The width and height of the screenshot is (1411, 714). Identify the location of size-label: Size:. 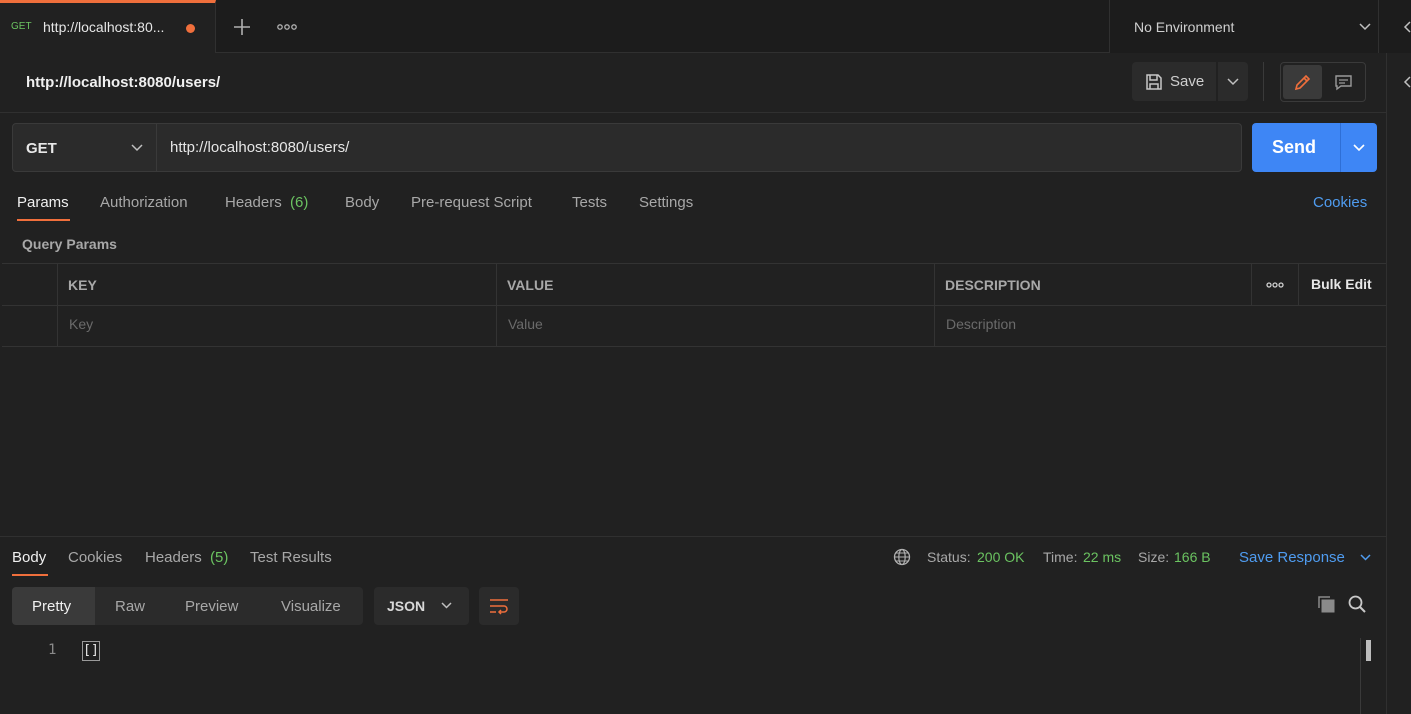
(1154, 557).